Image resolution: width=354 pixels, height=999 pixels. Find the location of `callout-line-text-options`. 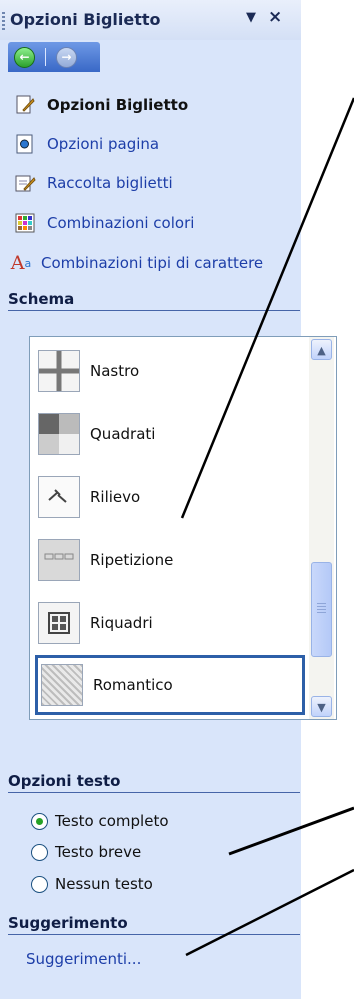

callout-line-text-options is located at coordinates (291, 831).